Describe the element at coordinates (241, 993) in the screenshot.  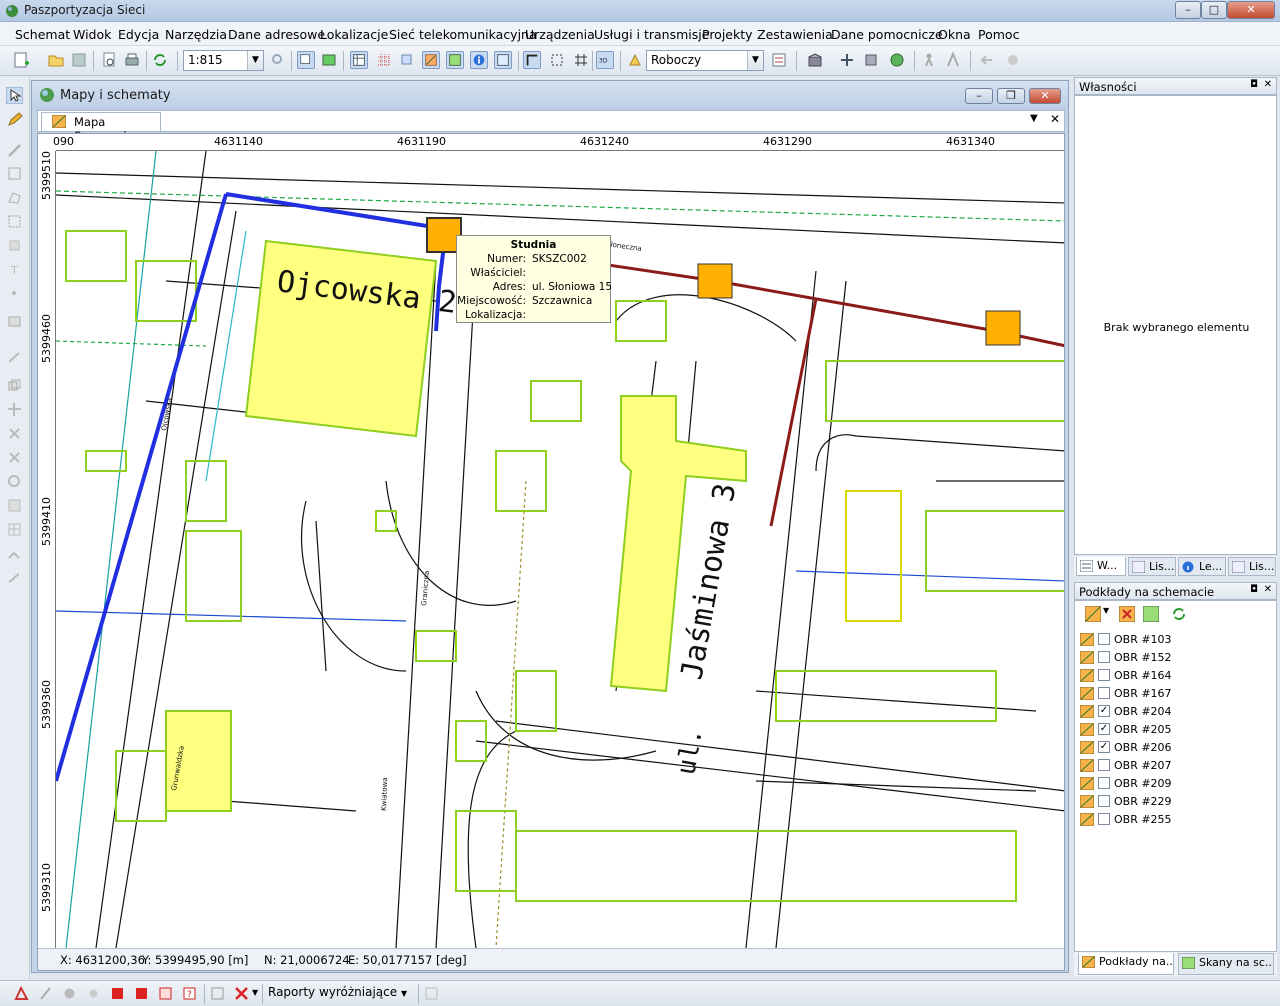
I see `delete-red-icon` at that location.